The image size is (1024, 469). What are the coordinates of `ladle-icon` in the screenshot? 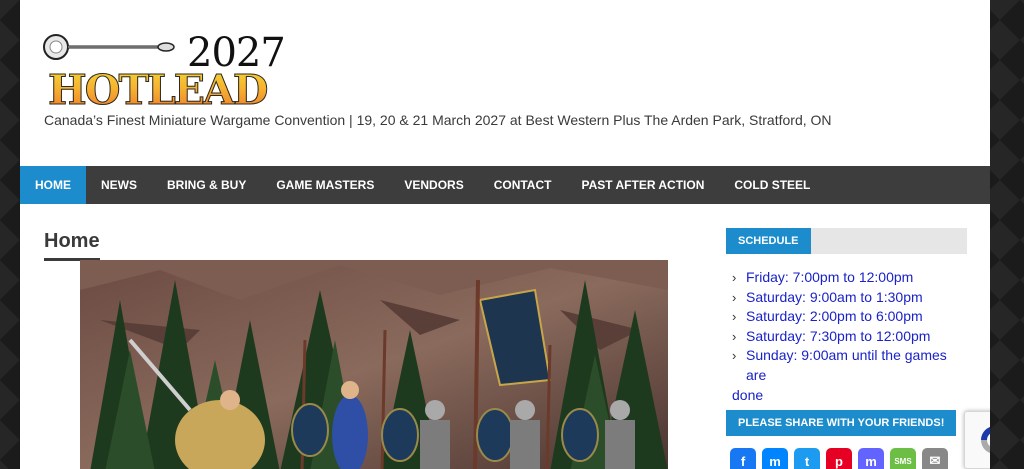 It's located at (109, 47).